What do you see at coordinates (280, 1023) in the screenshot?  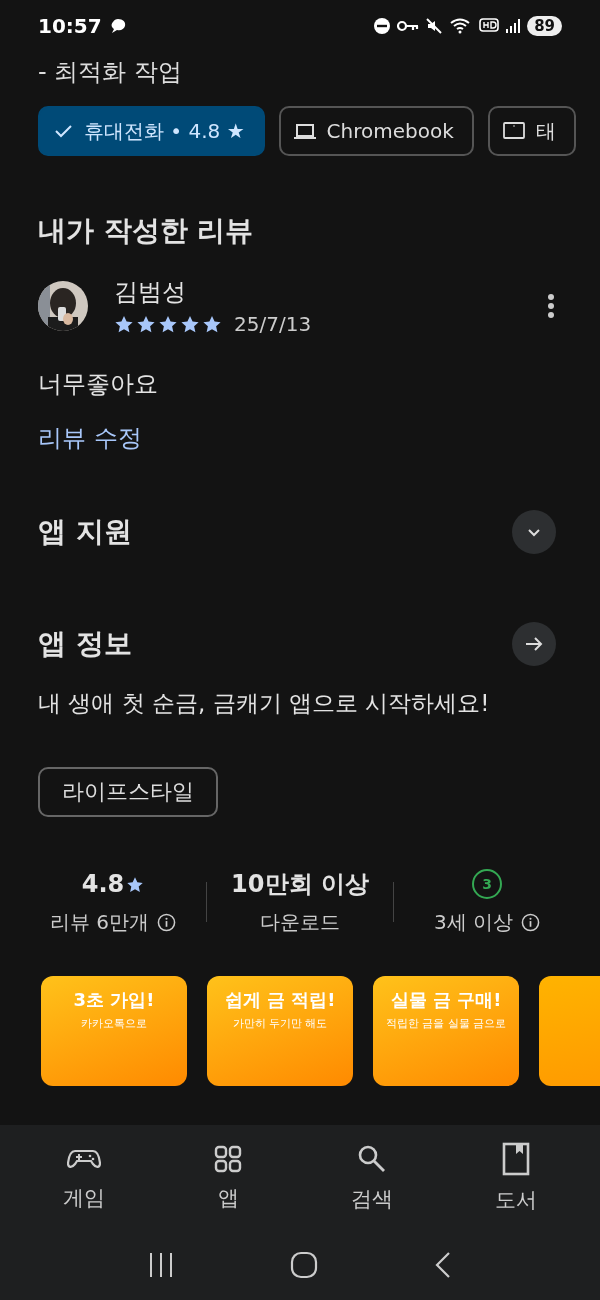 I see `screenshot-caption: 가만히 두기만 해도` at bounding box center [280, 1023].